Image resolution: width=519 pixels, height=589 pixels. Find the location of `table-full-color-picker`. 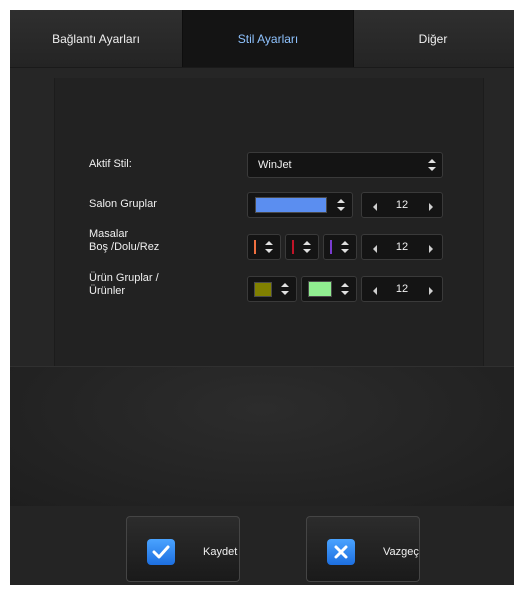

table-full-color-picker is located at coordinates (302, 247).